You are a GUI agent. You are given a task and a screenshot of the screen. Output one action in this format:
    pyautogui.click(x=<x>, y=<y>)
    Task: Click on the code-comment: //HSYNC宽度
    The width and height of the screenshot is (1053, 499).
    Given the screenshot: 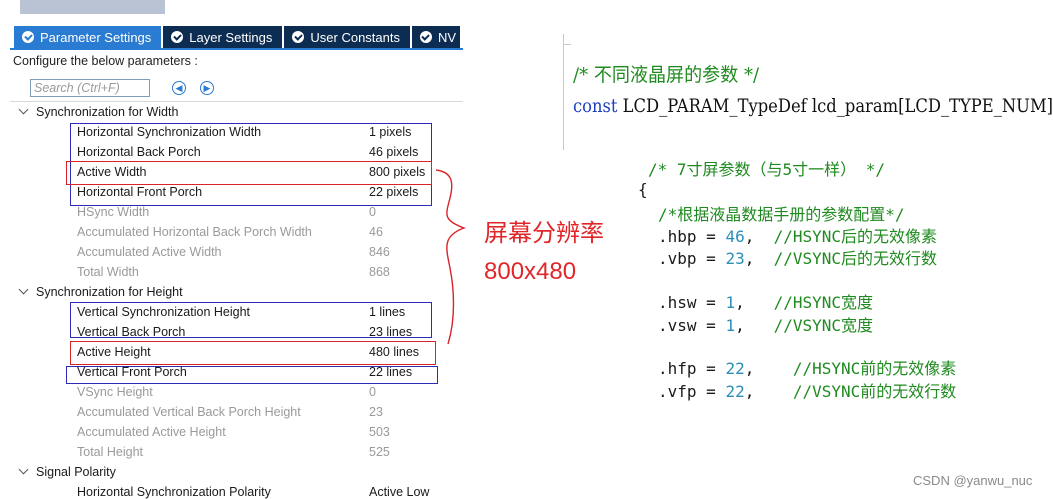 What is the action you would take?
    pyautogui.click(x=823, y=302)
    